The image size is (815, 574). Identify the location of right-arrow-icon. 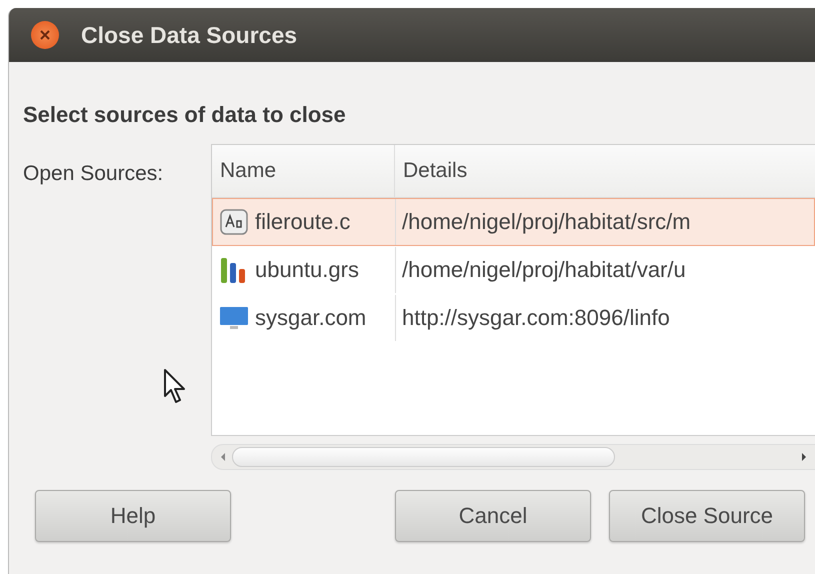
(804, 457).